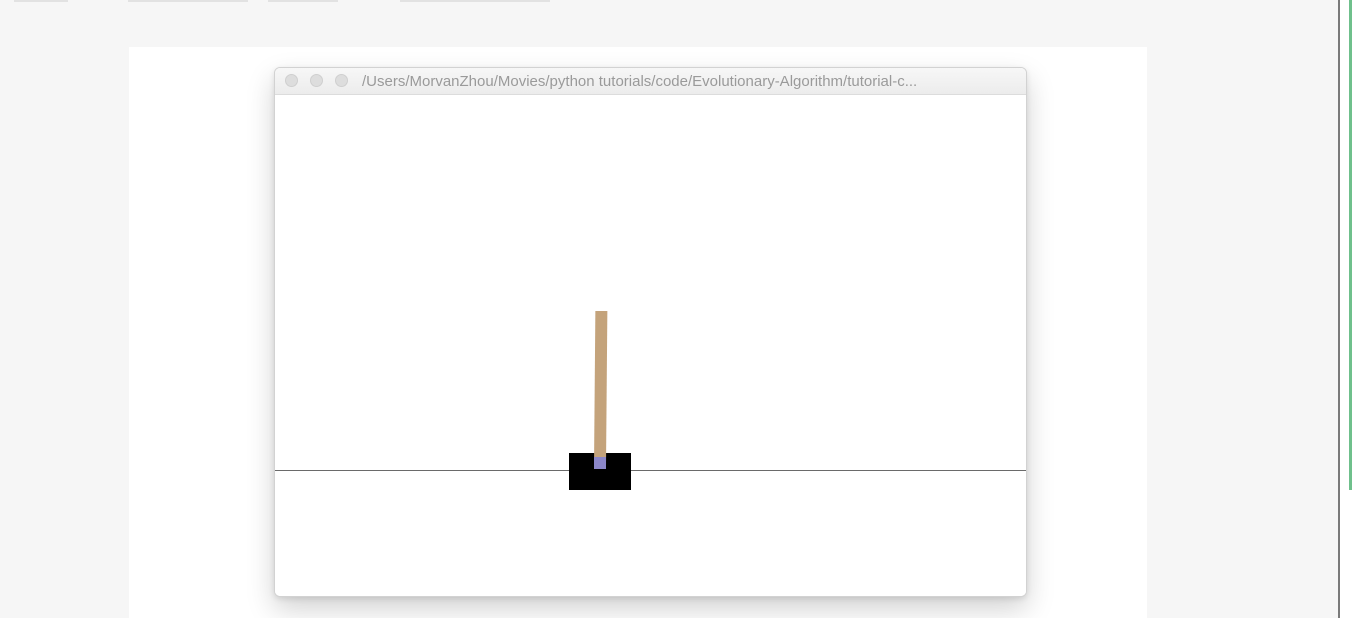 Image resolution: width=1352 pixels, height=618 pixels. Describe the element at coordinates (601, 389) in the screenshot. I see `pole` at that location.